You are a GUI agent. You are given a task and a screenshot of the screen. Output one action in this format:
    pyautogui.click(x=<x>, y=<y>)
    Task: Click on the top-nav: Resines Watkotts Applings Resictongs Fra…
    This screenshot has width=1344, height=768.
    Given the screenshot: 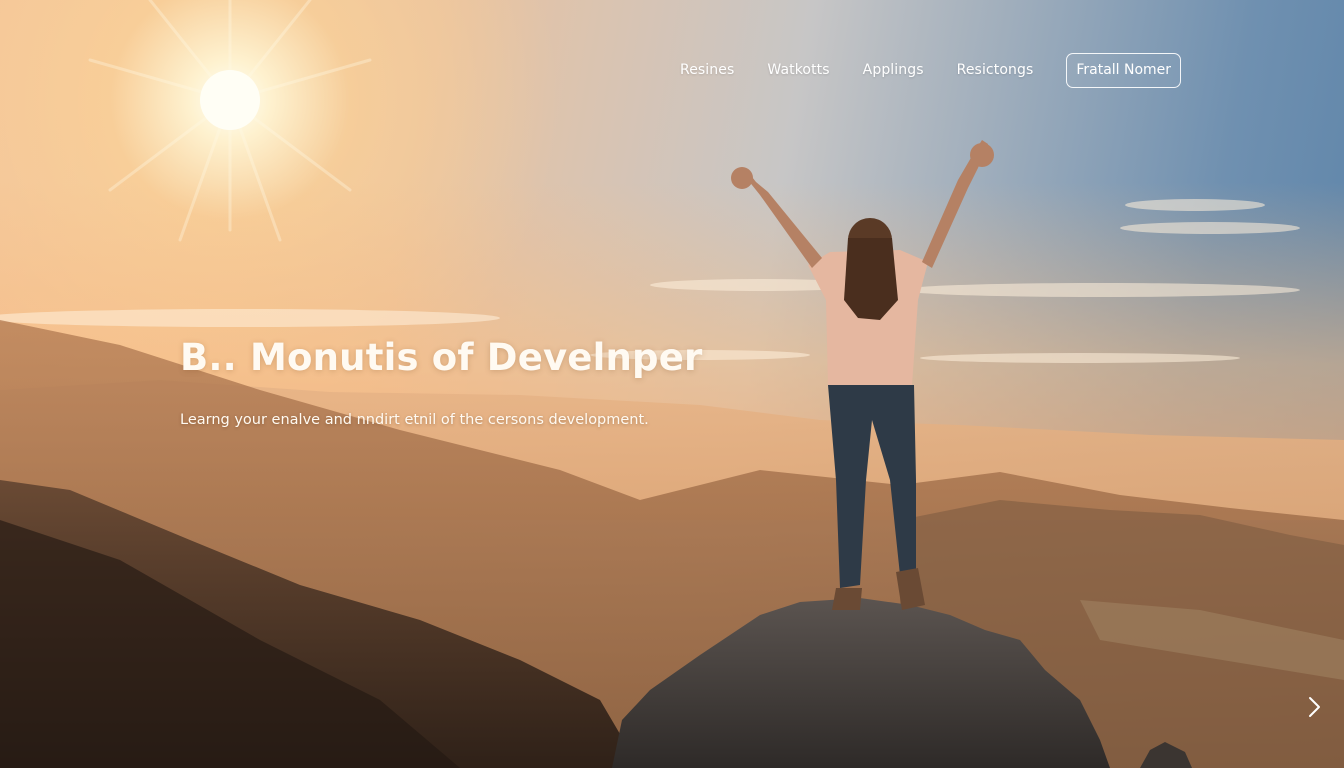 What is the action you would take?
    pyautogui.click(x=931, y=70)
    